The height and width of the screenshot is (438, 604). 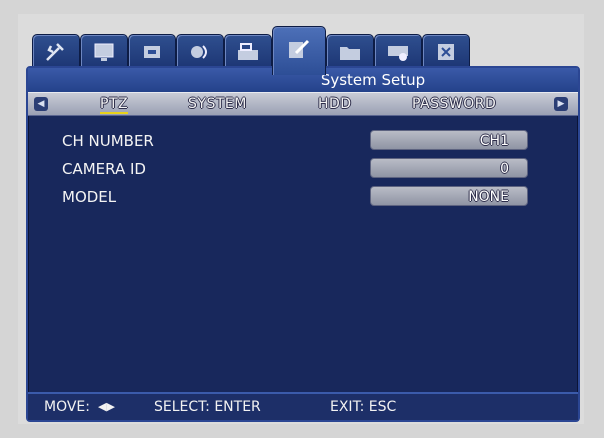 I want to click on tab-password: PASSWORD, so click(x=454, y=104).